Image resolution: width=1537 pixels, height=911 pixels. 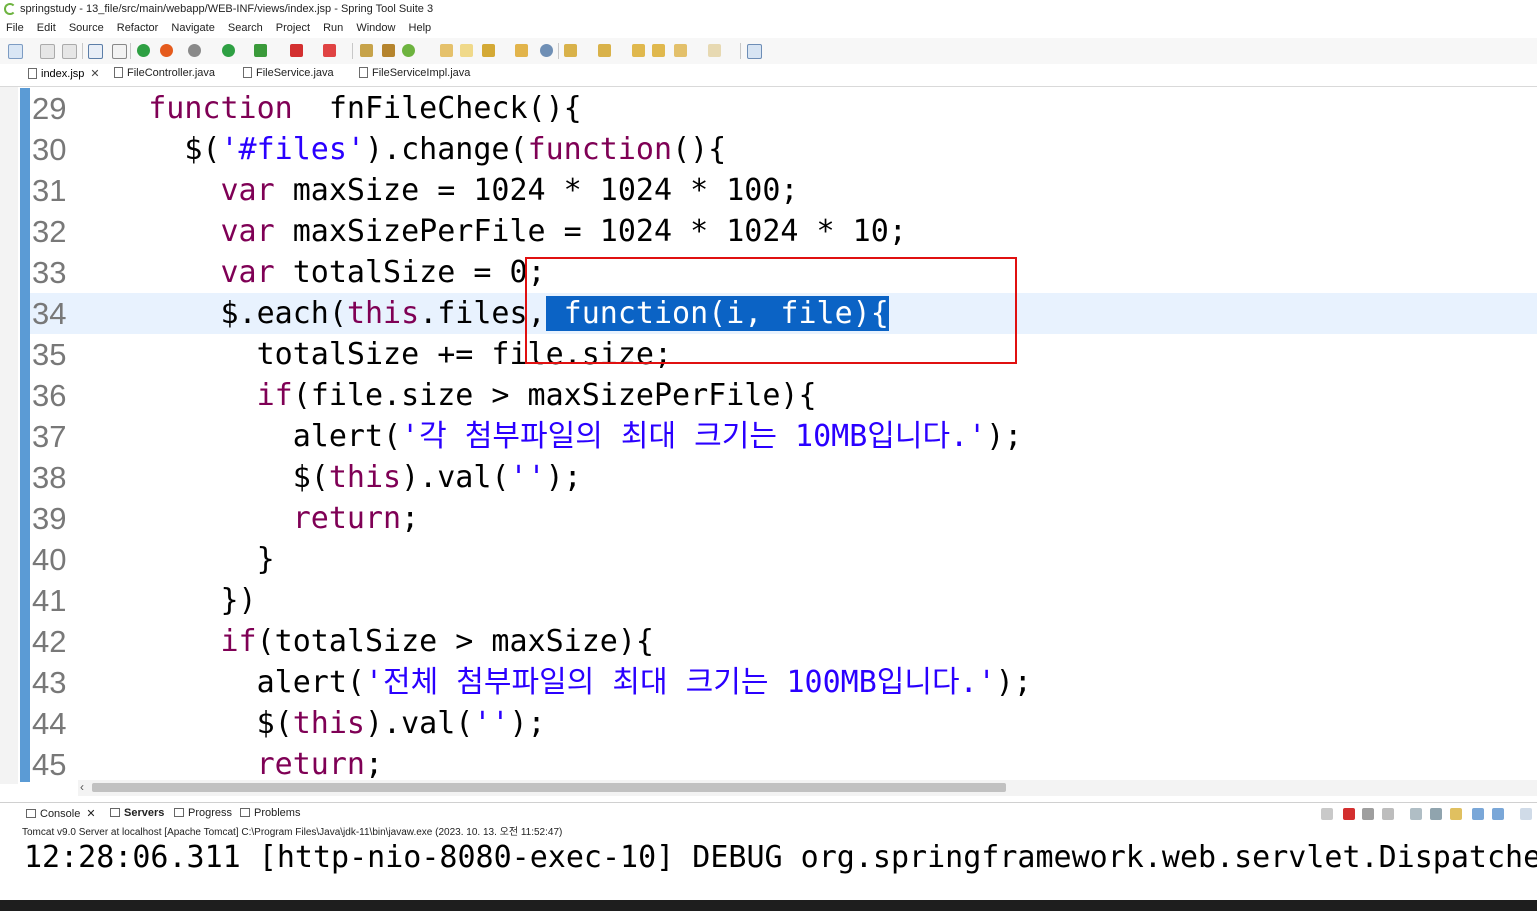 What do you see at coordinates (47, 51) in the screenshot?
I see `save-icon` at bounding box center [47, 51].